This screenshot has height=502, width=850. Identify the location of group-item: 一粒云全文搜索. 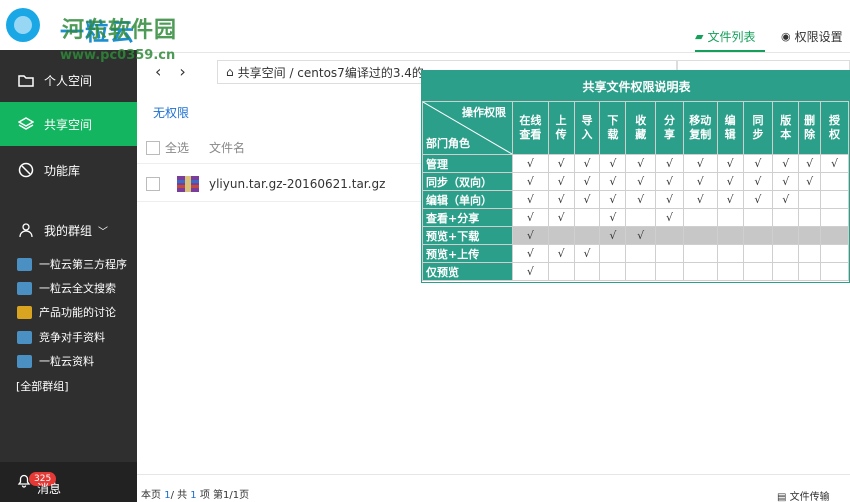
(68, 288).